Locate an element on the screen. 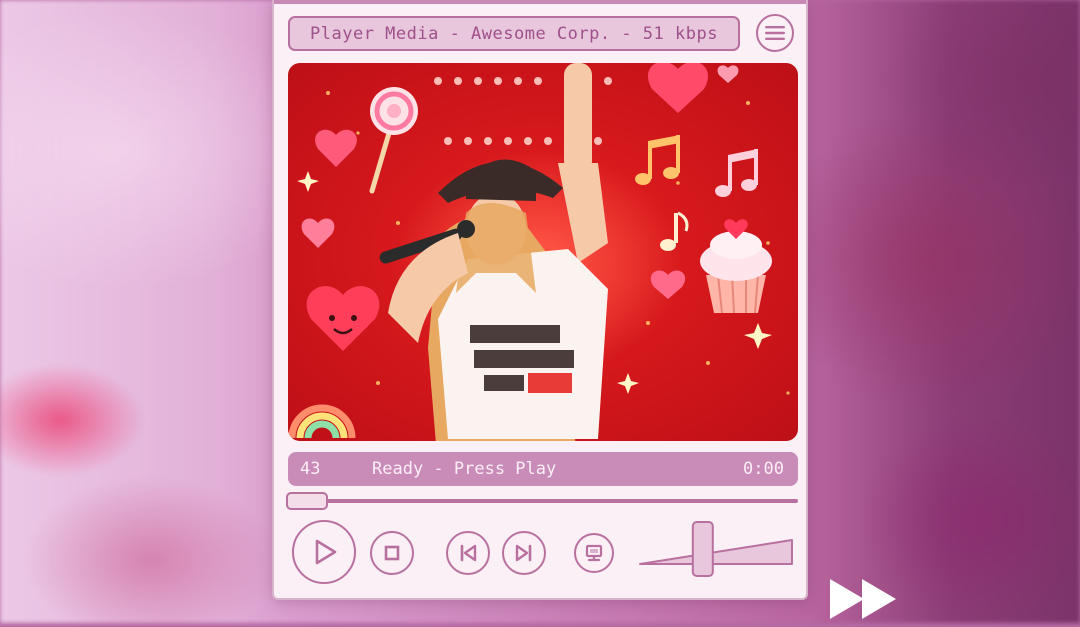 The width and height of the screenshot is (1080, 627). volume-control is located at coordinates (717, 550).